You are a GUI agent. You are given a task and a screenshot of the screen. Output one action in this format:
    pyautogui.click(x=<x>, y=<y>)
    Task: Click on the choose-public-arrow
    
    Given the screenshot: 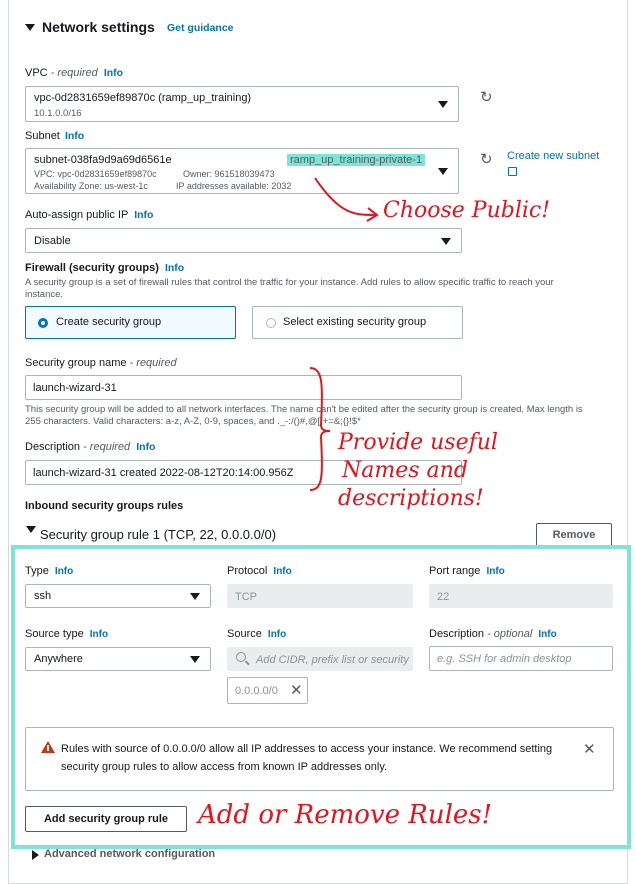 What is the action you would take?
    pyautogui.click(x=346, y=199)
    